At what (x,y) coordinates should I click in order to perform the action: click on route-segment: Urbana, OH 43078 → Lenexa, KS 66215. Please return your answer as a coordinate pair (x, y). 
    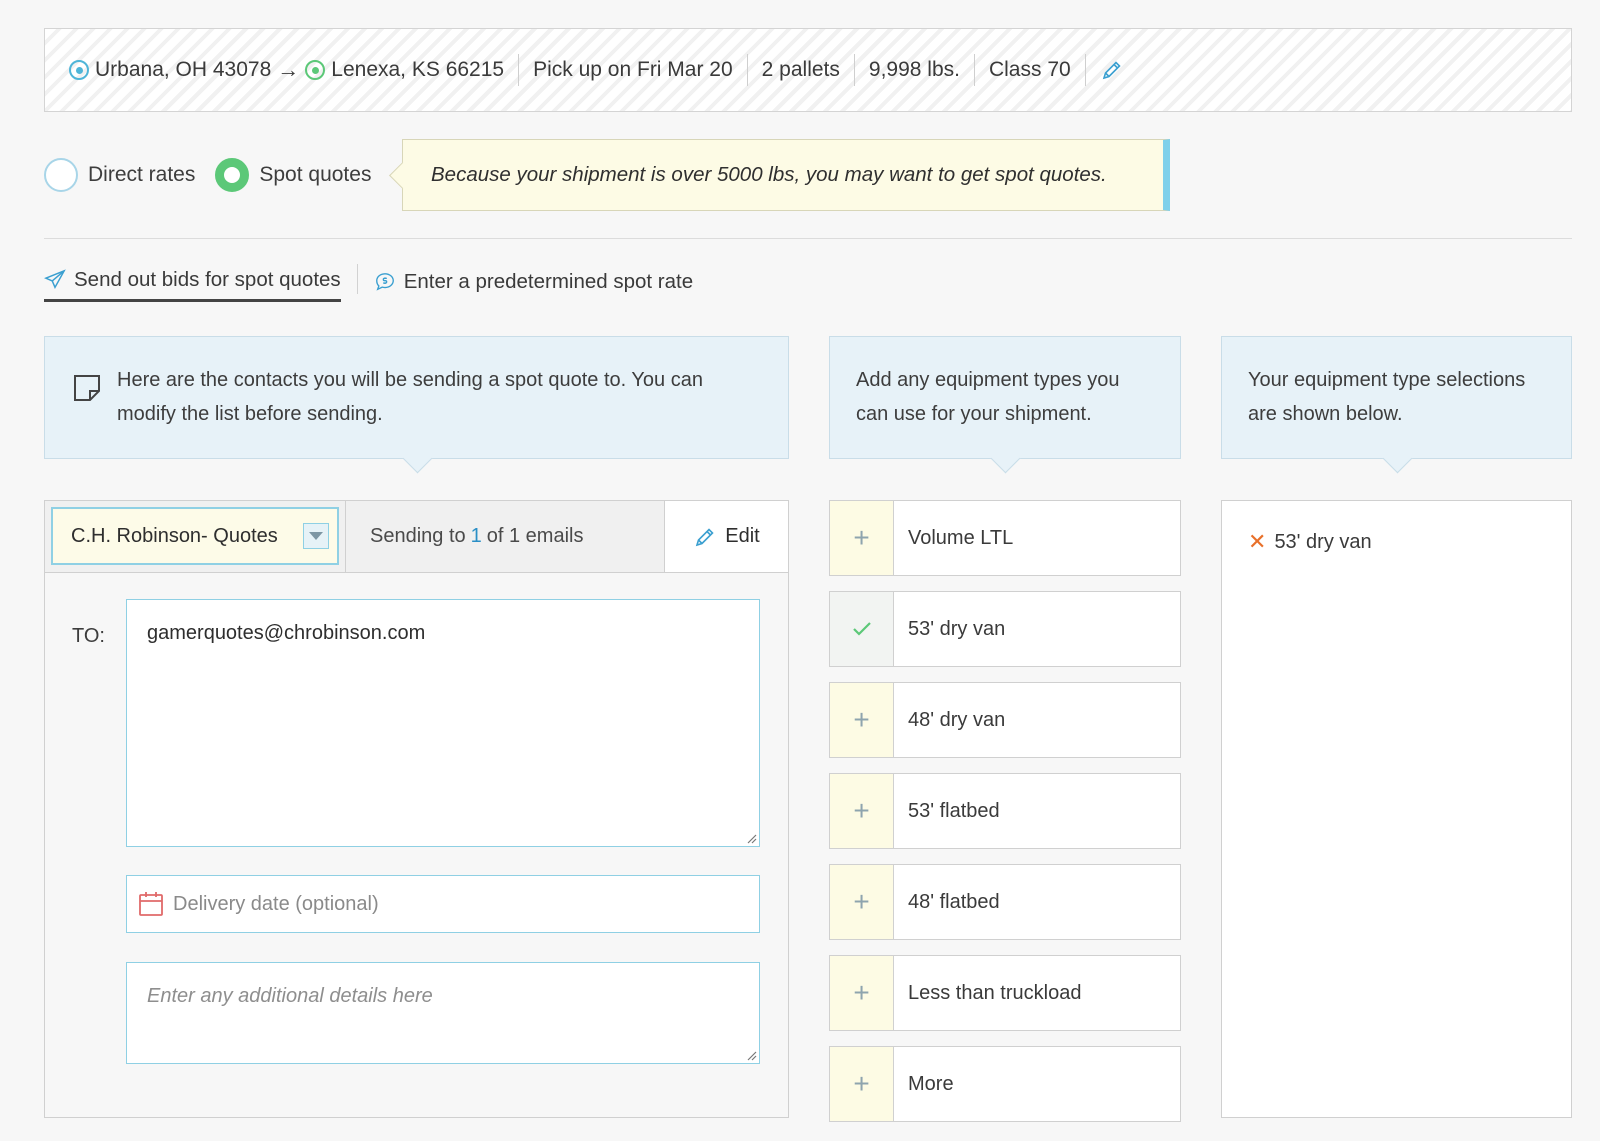
    Looking at the image, I should click on (294, 70).